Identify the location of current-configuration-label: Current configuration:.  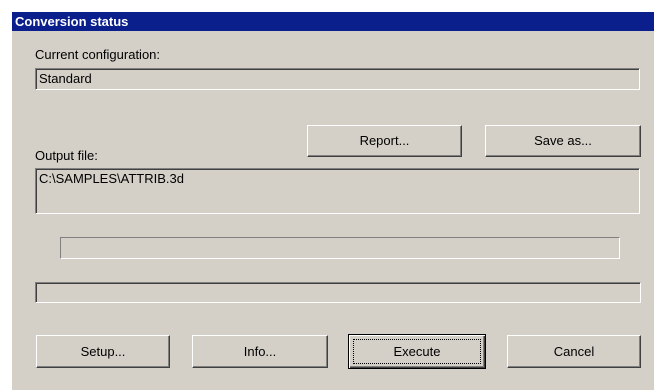
(98, 54).